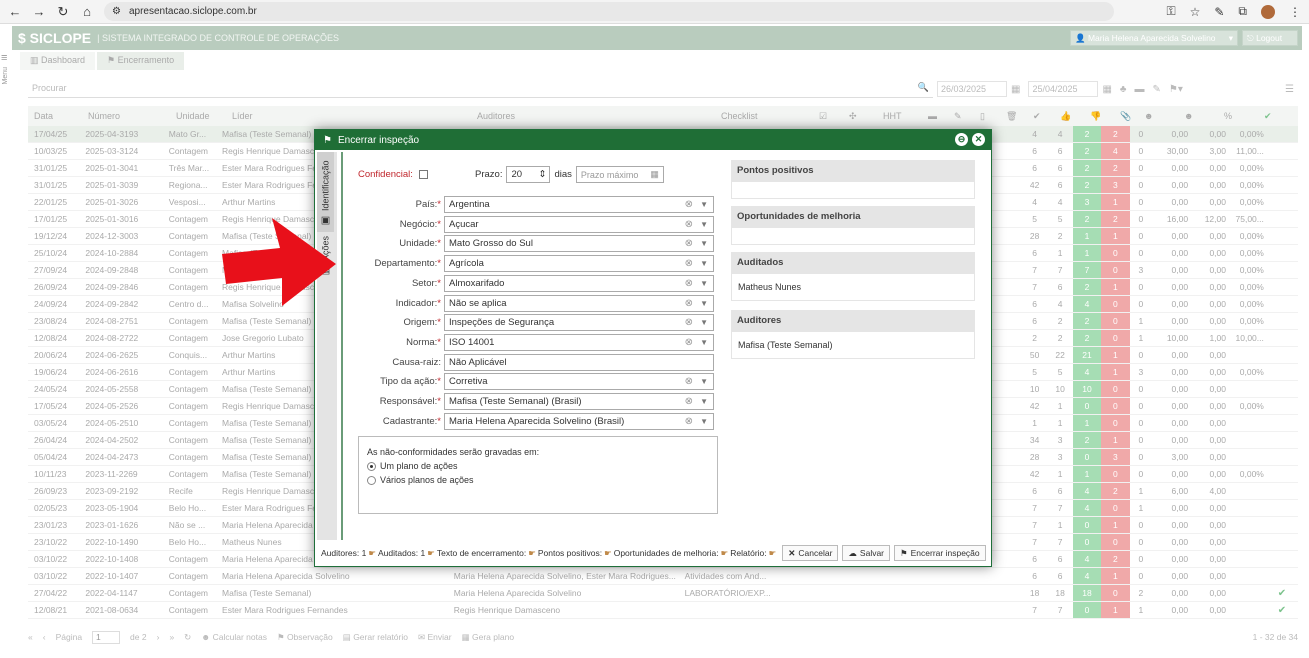 This screenshot has width=1309, height=658. Describe the element at coordinates (579, 264) in the screenshot. I see `field-select: Agrícola ⊗ ▼` at that location.